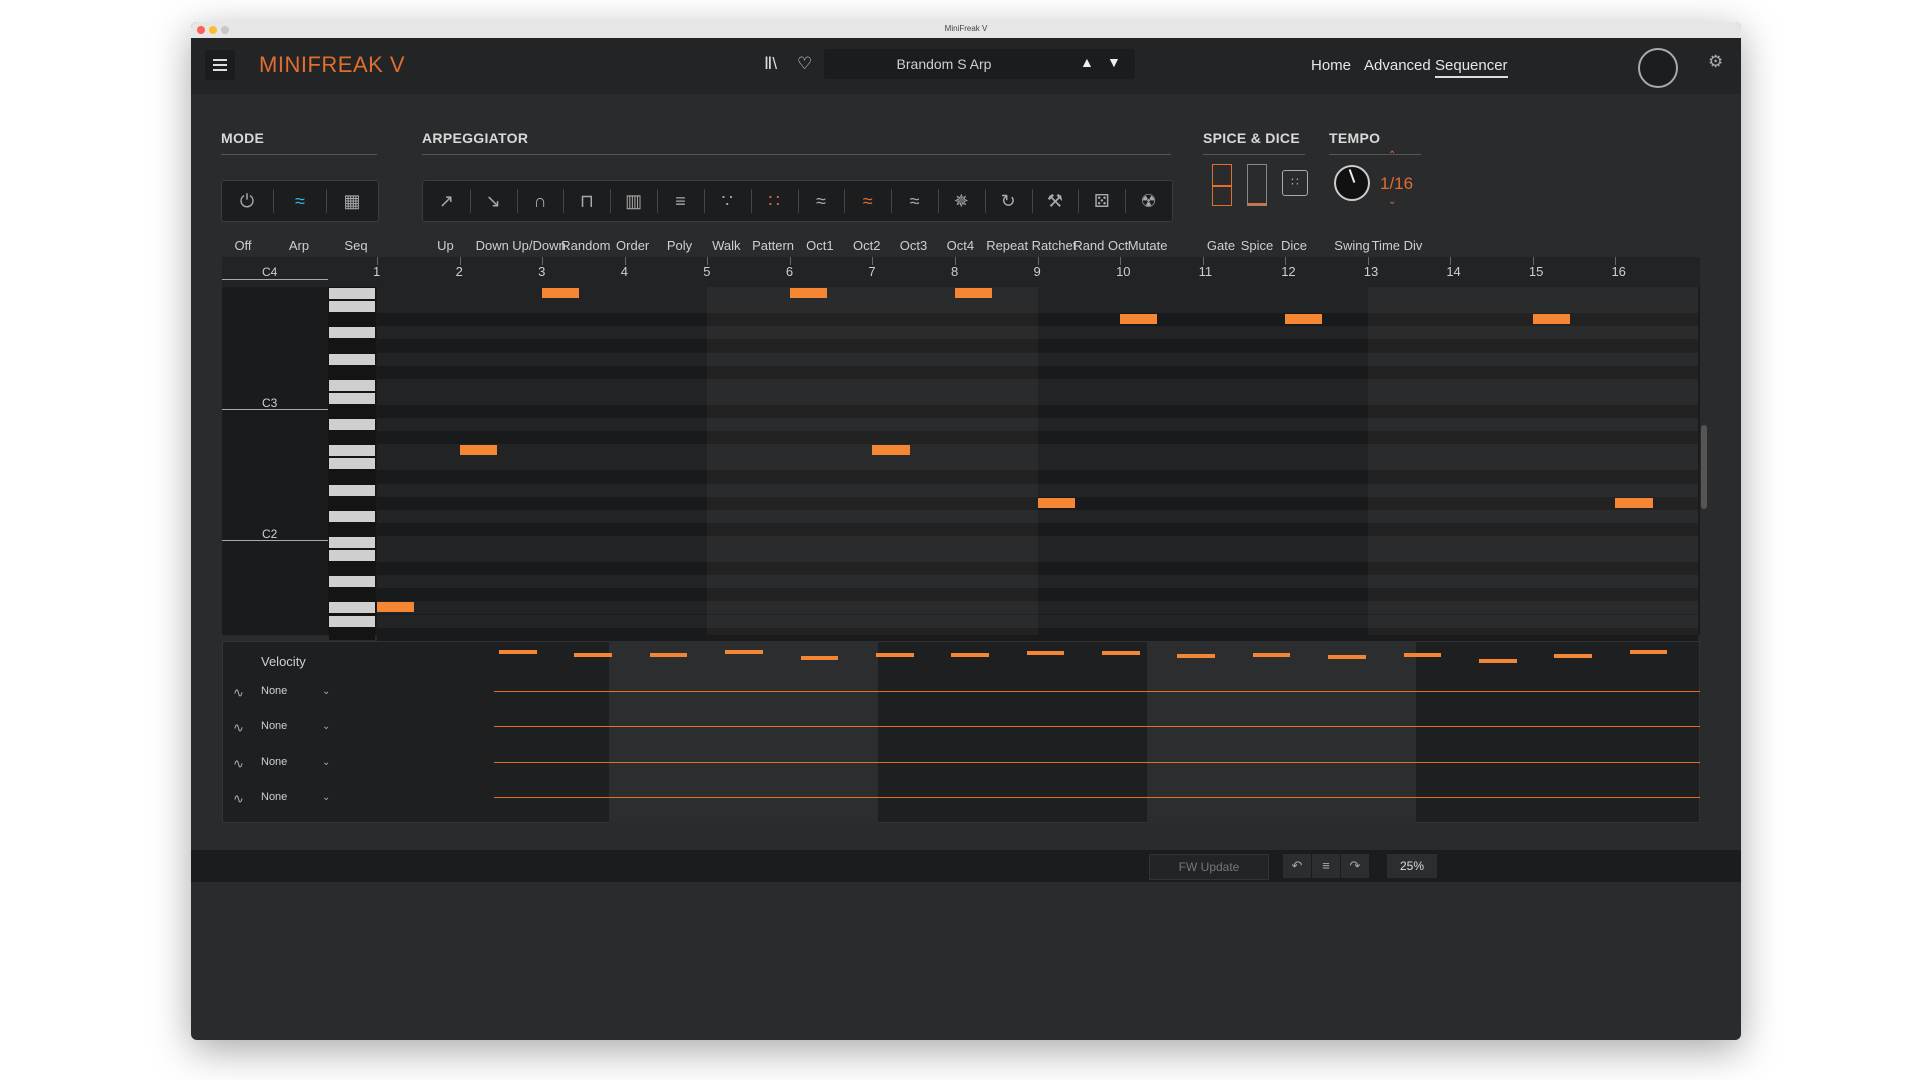 This screenshot has height=1080, width=1920. Describe the element at coordinates (1257, 185) in the screenshot. I see `spice-fader` at that location.